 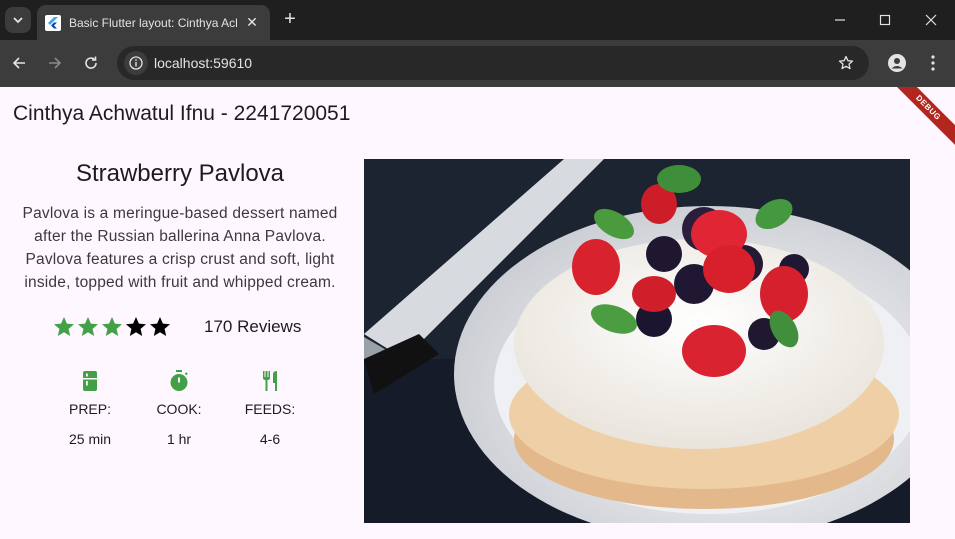 I want to click on person-icon, so click(x=897, y=63).